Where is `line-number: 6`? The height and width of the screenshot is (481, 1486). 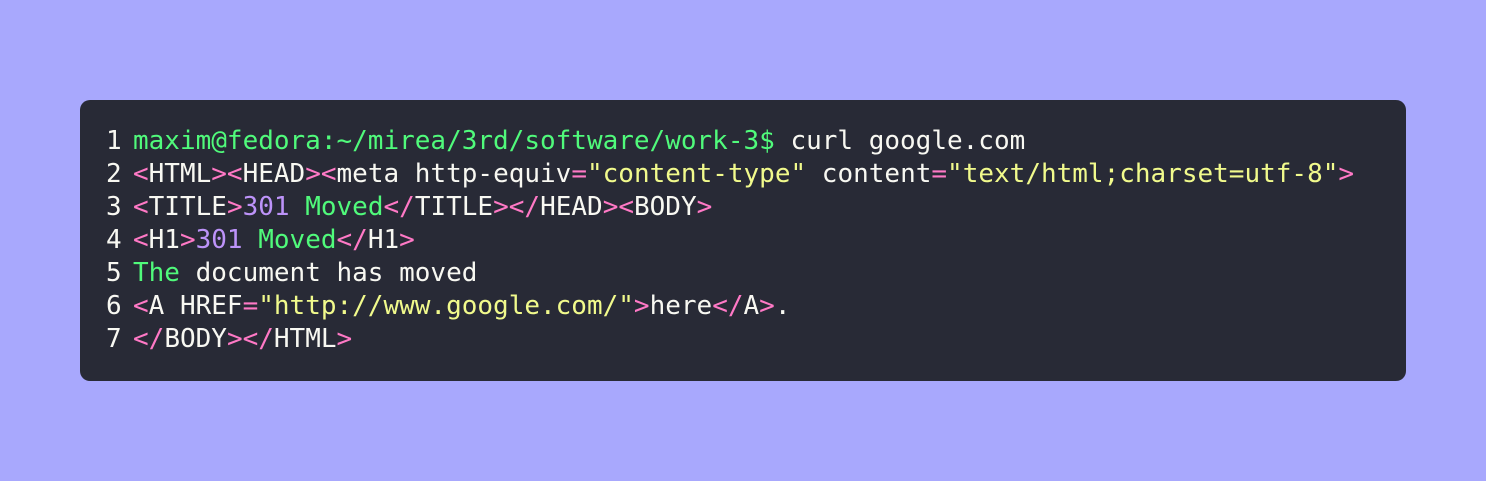 line-number: 6 is located at coordinates (114, 306).